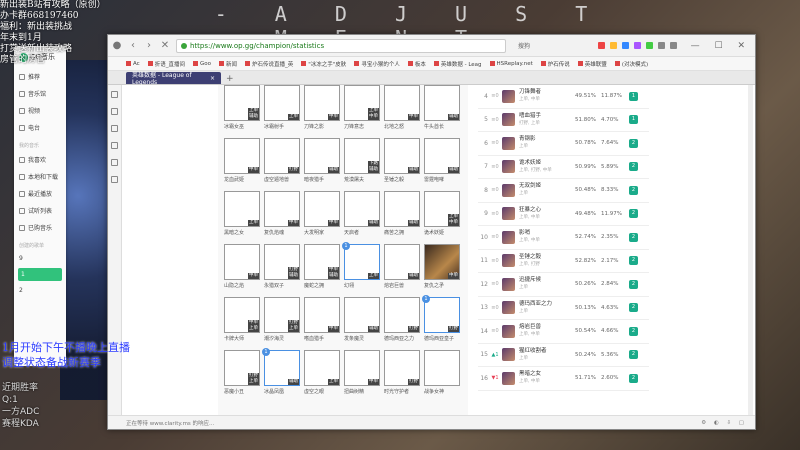  I want to click on champion-cell: 中单 辅助 魔蛇之拥, so click(322, 270).